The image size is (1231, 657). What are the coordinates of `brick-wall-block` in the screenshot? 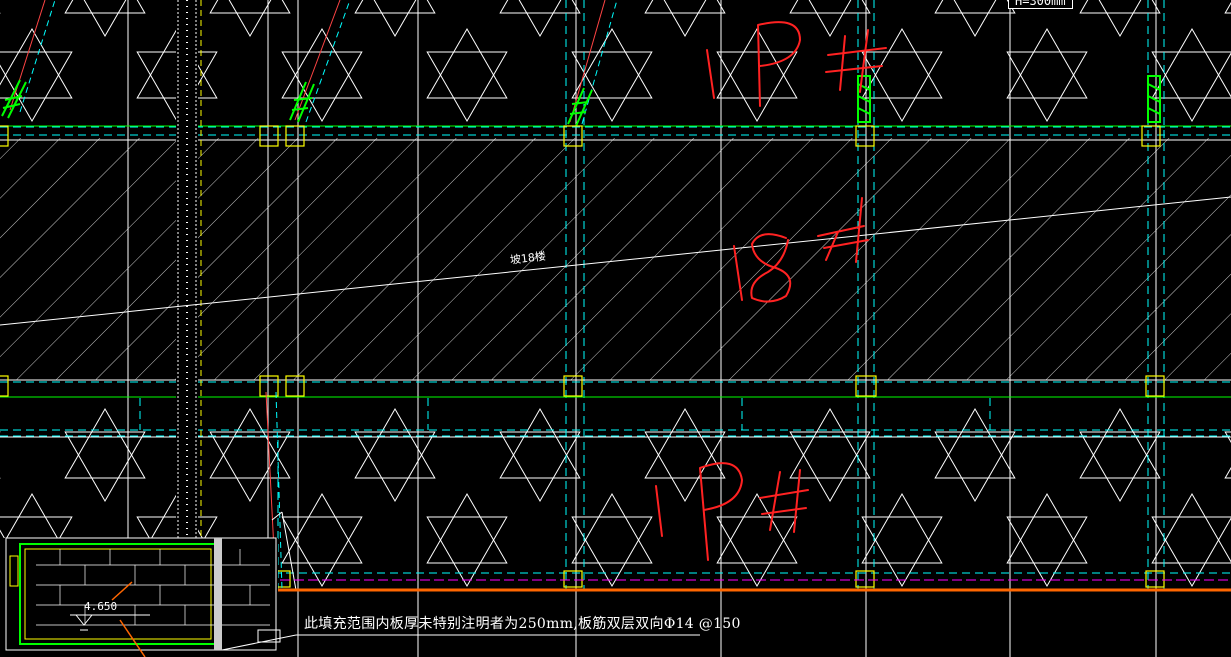 It's located at (140, 597).